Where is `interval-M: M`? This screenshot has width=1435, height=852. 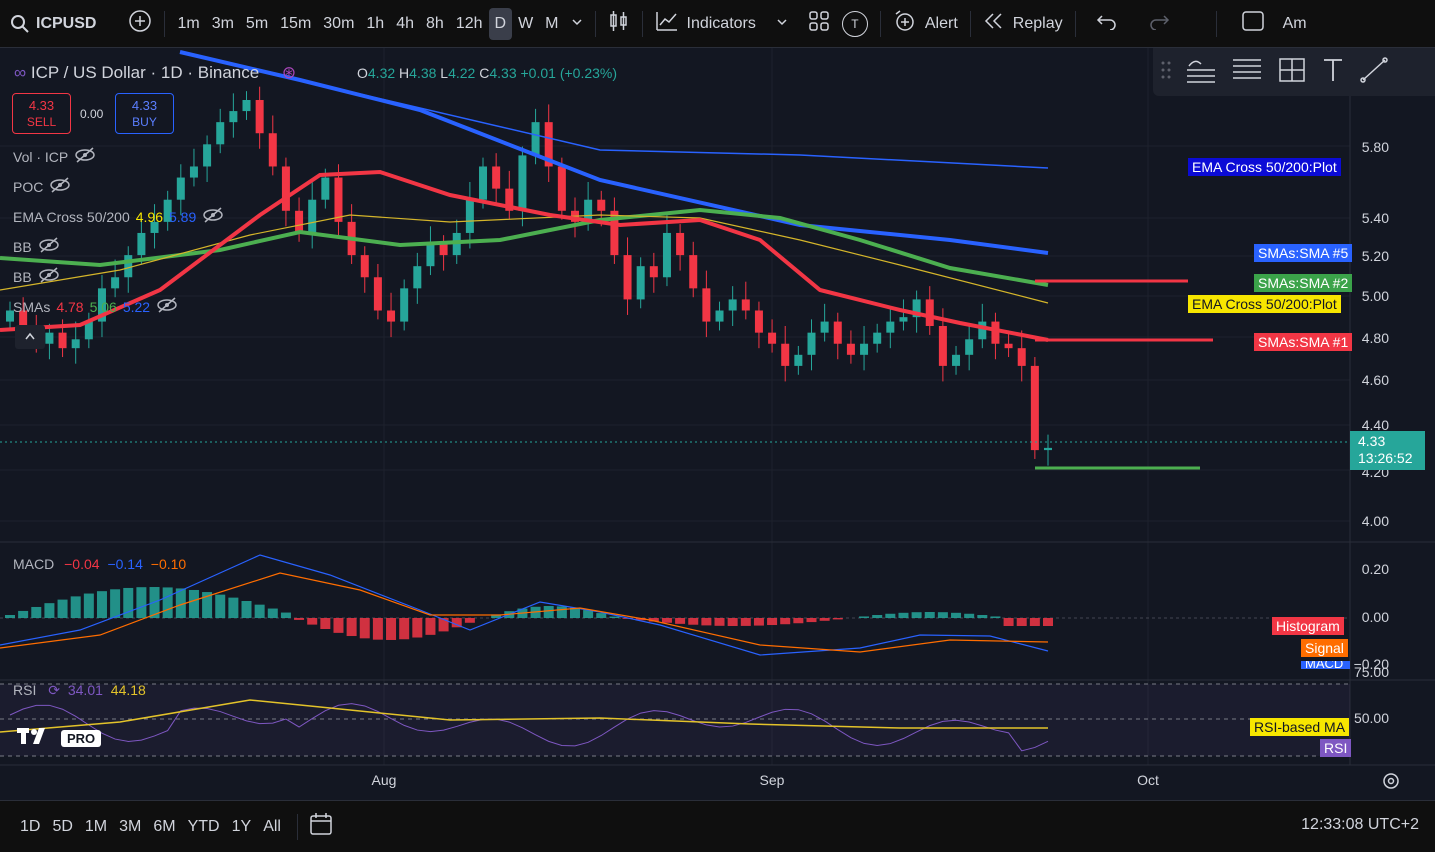
interval-M: M is located at coordinates (551, 24).